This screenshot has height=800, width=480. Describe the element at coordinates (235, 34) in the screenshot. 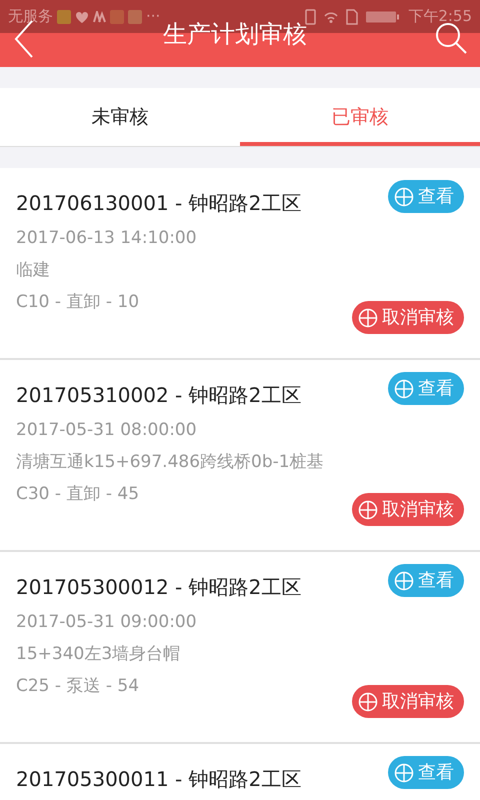

I see `page-title: 生产计划审核` at that location.